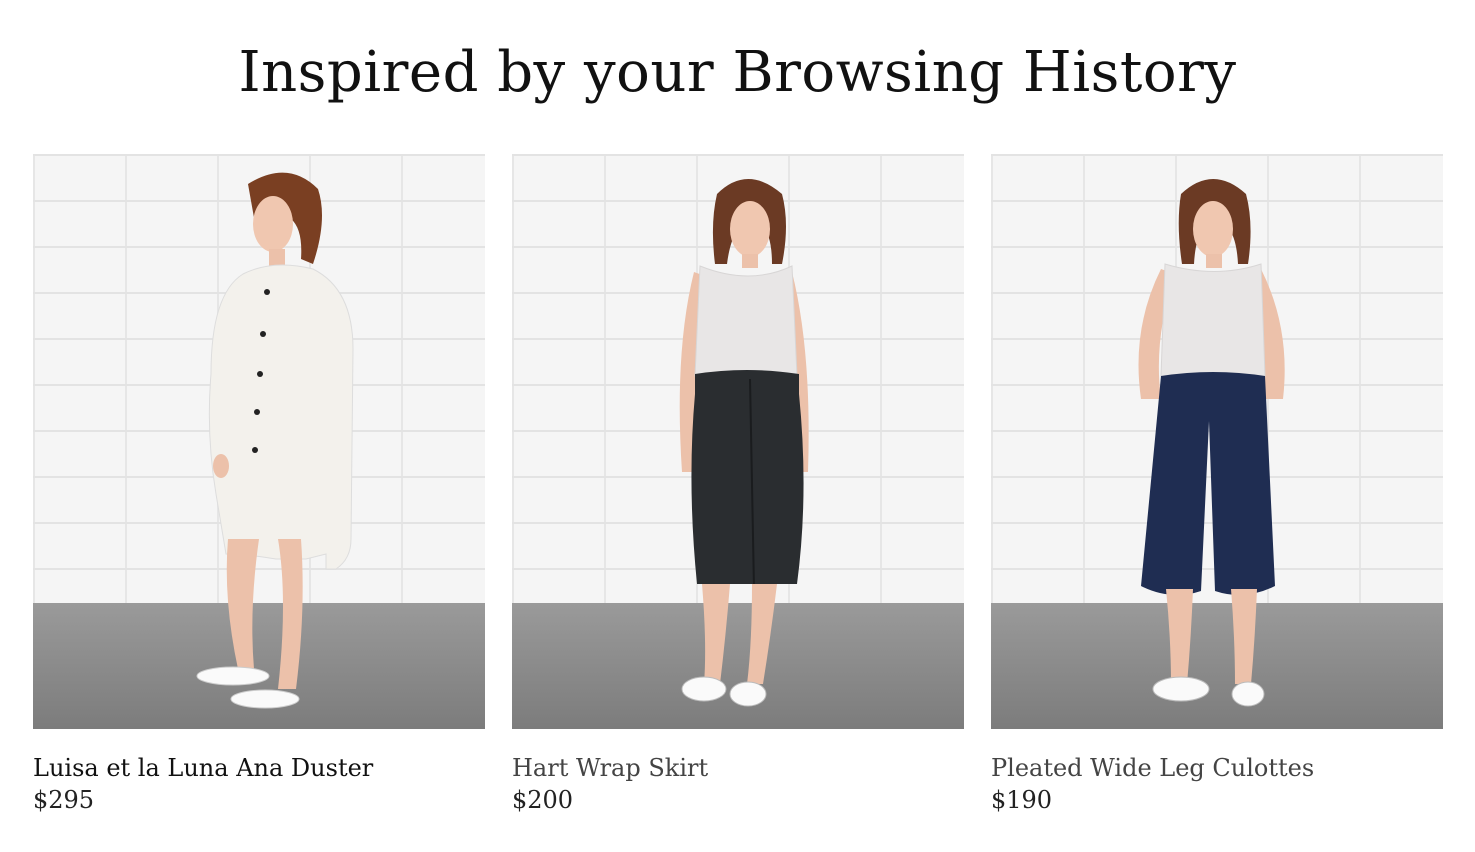 The image size is (1475, 852). I want to click on product-price: $295, so click(64, 800).